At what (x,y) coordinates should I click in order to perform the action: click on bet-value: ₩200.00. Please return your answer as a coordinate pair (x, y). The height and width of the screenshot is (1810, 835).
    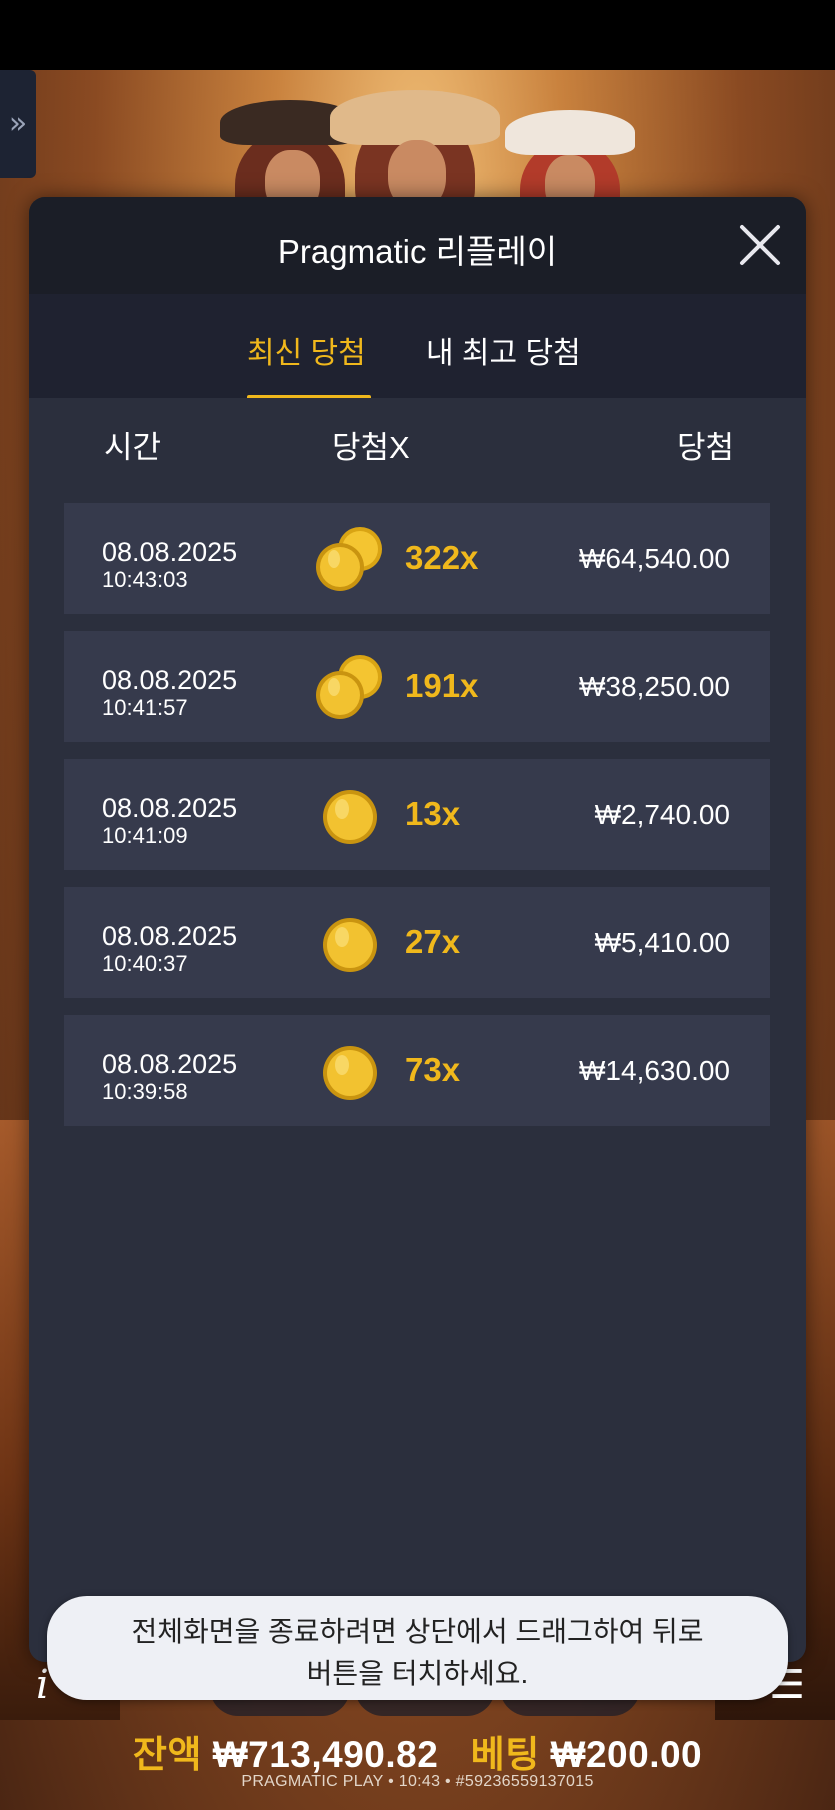
    Looking at the image, I should click on (626, 1754).